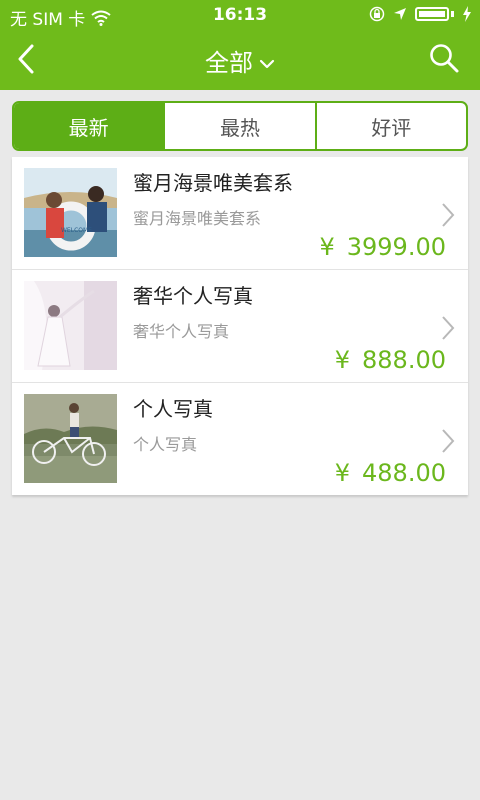  Describe the element at coordinates (444, 58) in the screenshot. I see `search-button` at that location.